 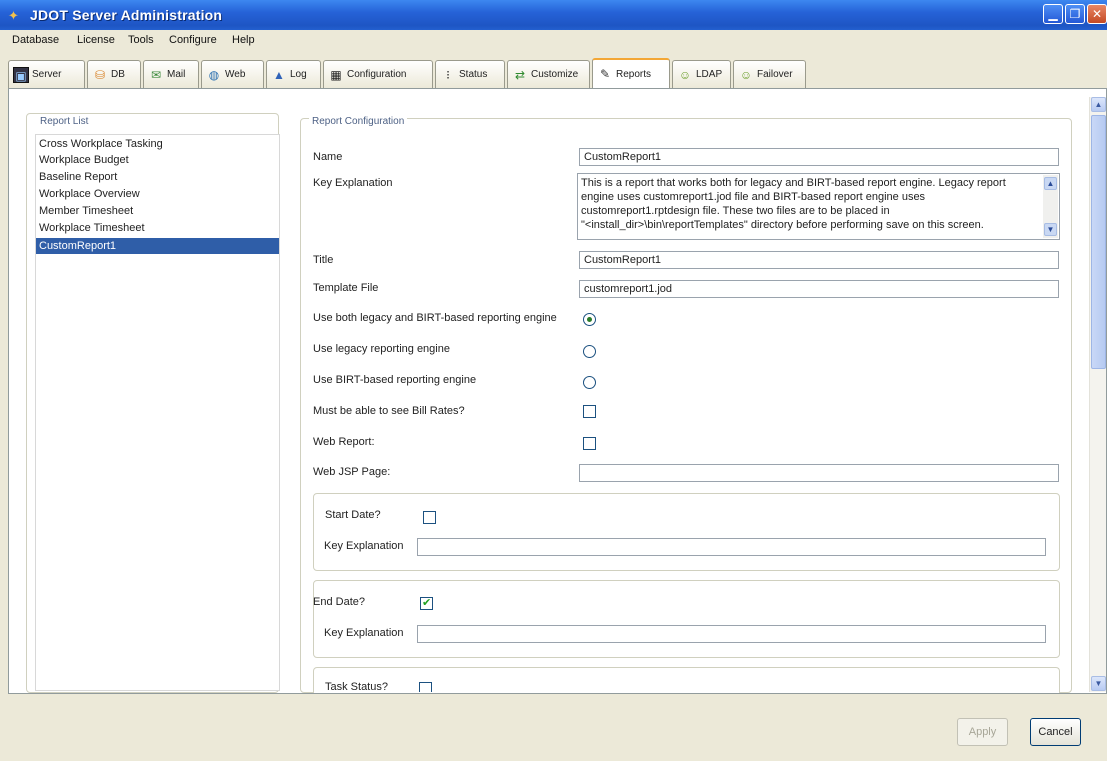 I want to click on engine-legacy-radio, so click(x=589, y=351).